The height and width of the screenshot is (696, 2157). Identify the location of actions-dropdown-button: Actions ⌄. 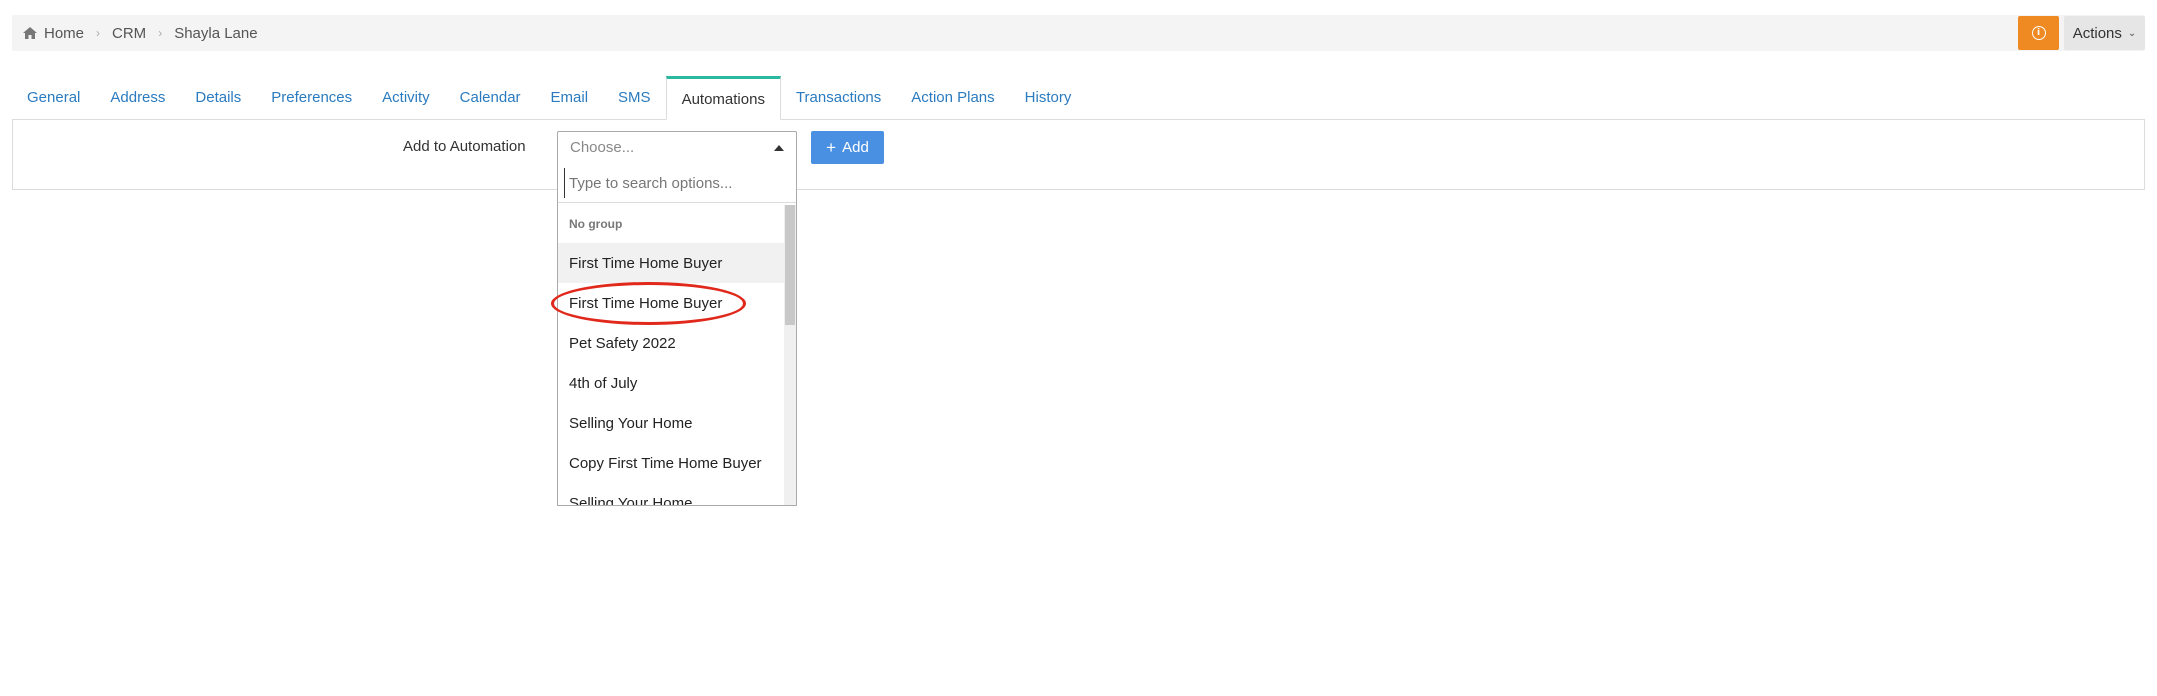
(2104, 33).